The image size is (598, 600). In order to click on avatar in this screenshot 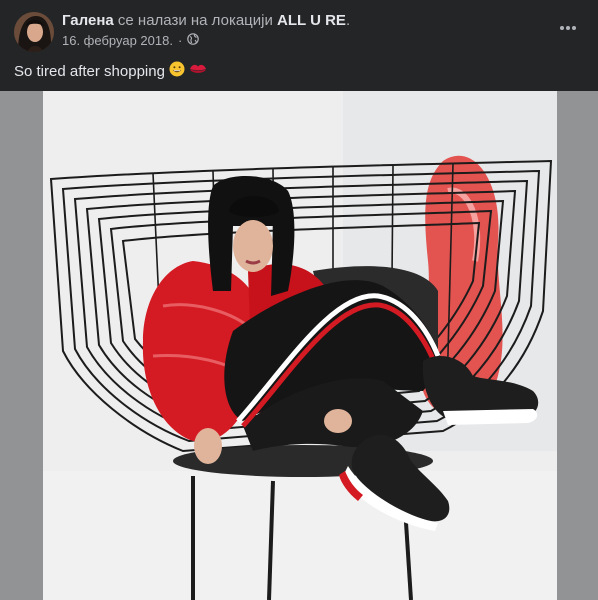, I will do `click(34, 32)`.